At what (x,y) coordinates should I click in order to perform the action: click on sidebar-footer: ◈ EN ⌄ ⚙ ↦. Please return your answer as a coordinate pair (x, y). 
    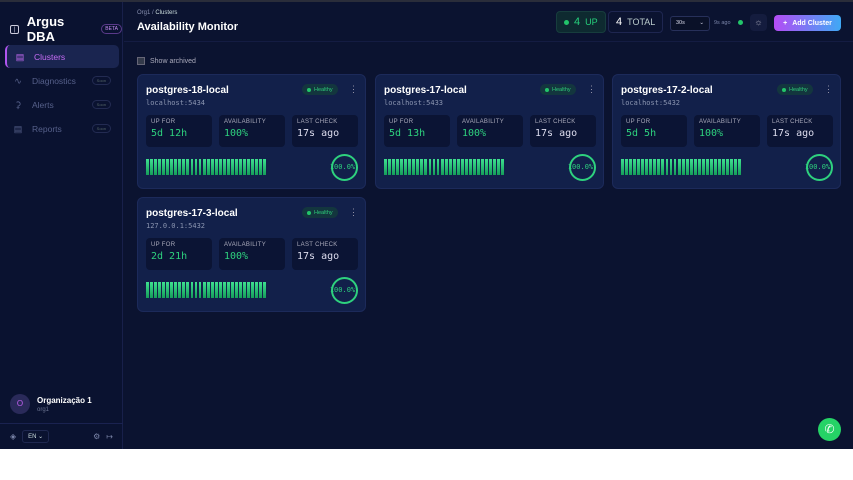
    Looking at the image, I should click on (61, 436).